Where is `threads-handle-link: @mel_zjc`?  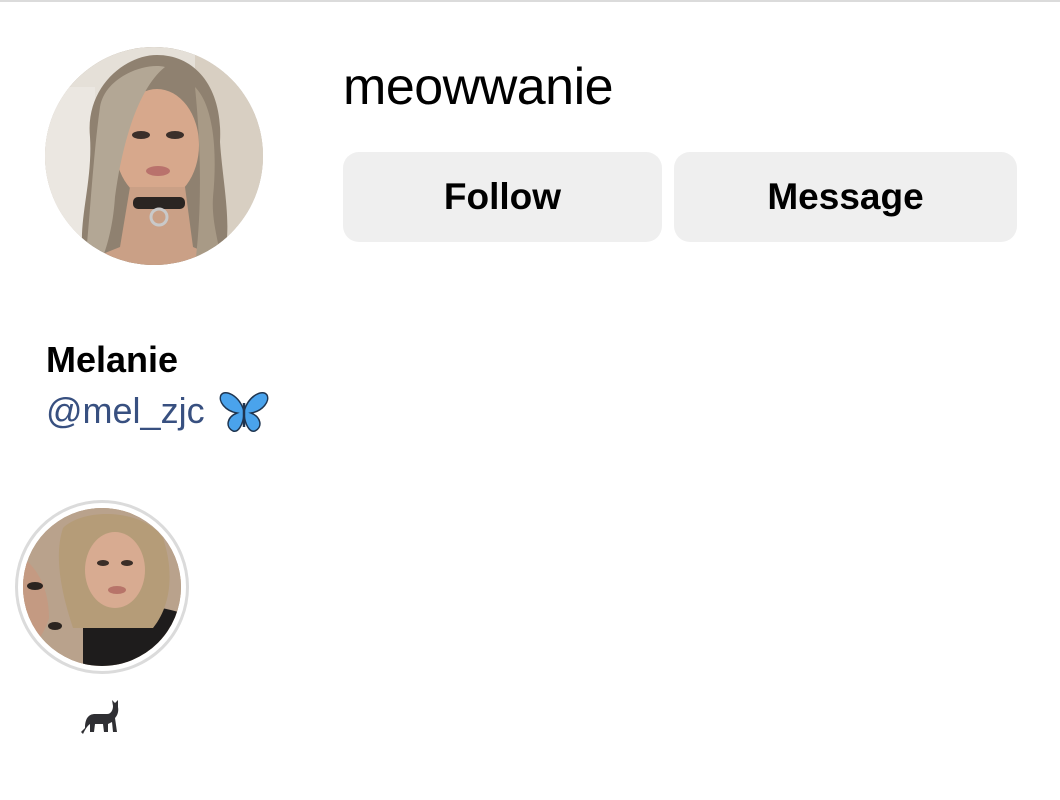 threads-handle-link: @mel_zjc is located at coordinates (125, 411).